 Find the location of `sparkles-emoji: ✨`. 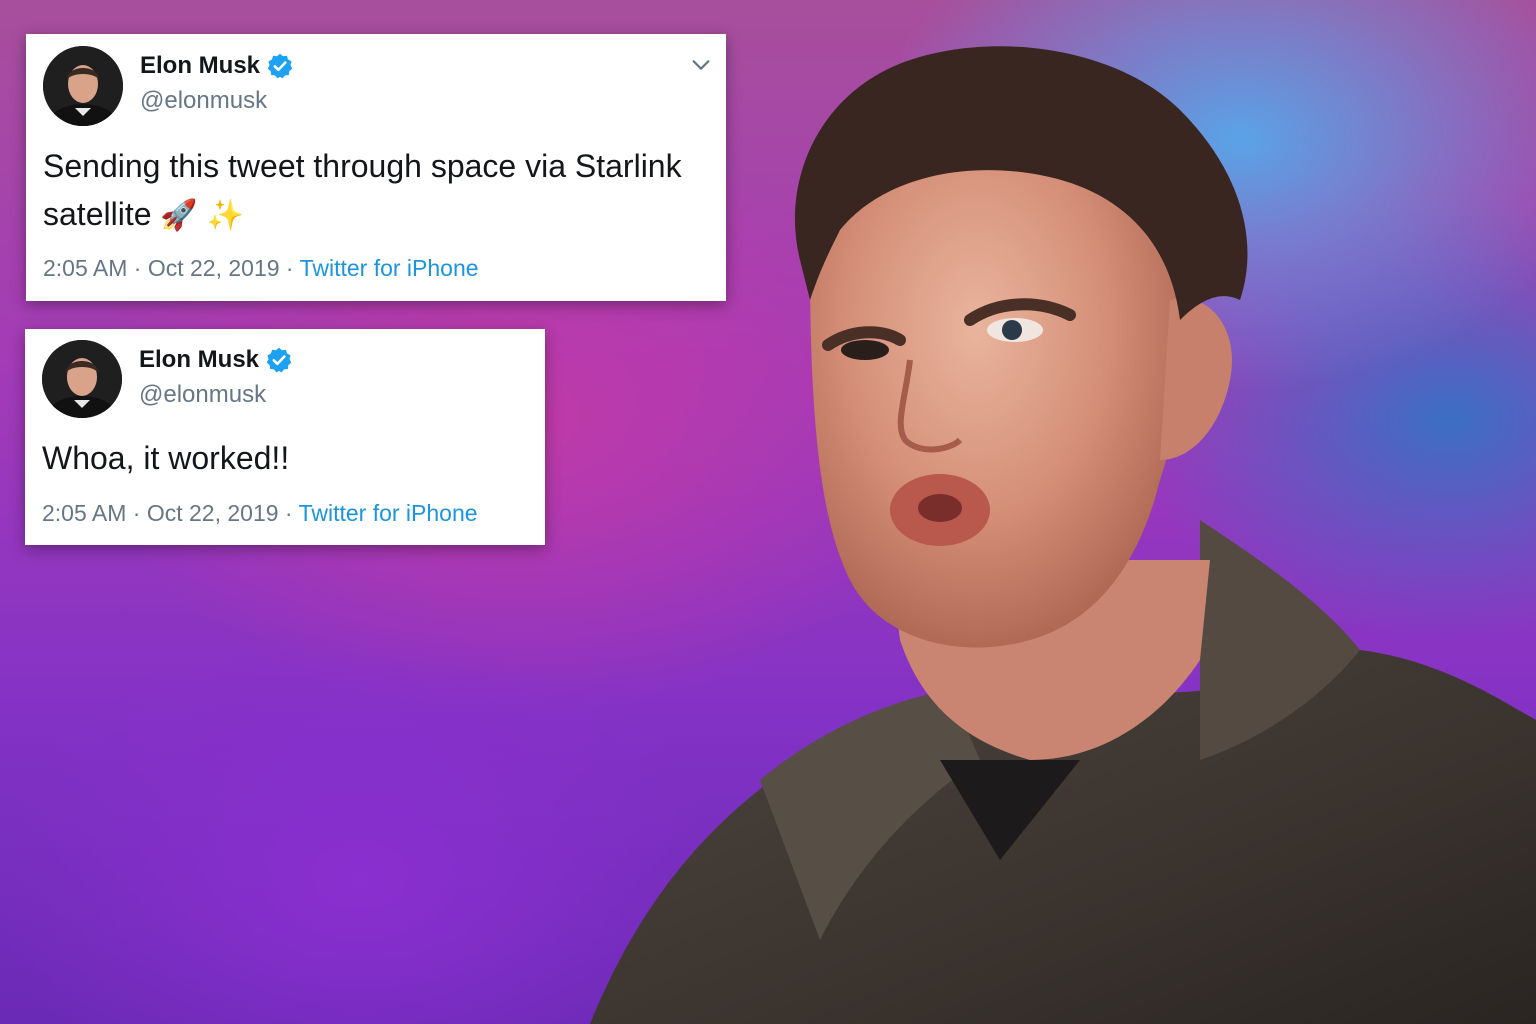

sparkles-emoji: ✨ is located at coordinates (225, 215).